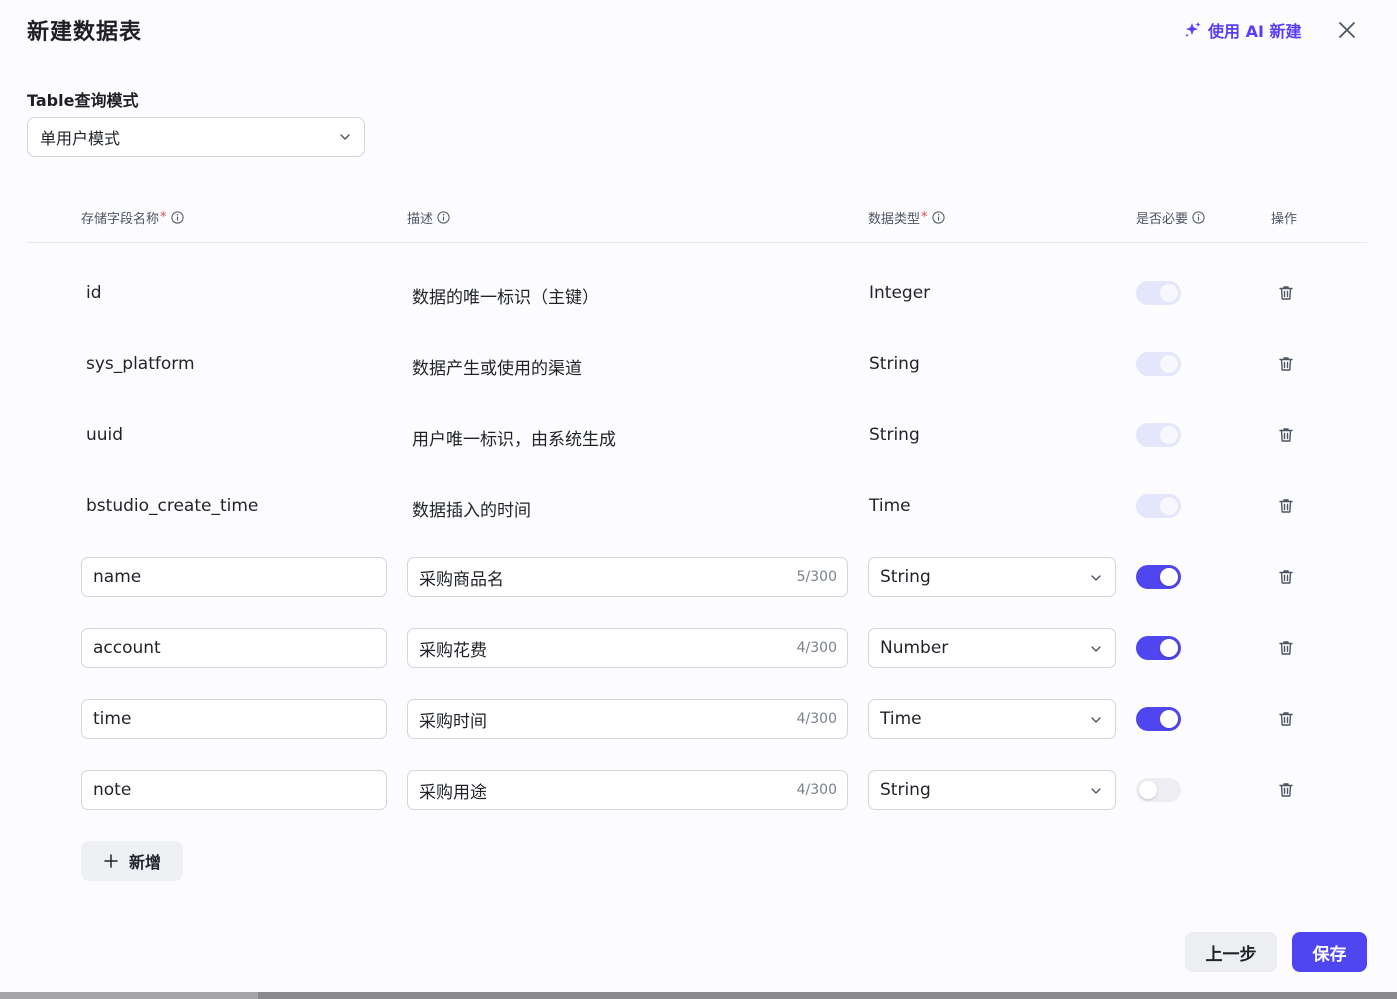 Image resolution: width=1397 pixels, height=999 pixels. I want to click on column-data-type-label: 数据类型, so click(894, 219).